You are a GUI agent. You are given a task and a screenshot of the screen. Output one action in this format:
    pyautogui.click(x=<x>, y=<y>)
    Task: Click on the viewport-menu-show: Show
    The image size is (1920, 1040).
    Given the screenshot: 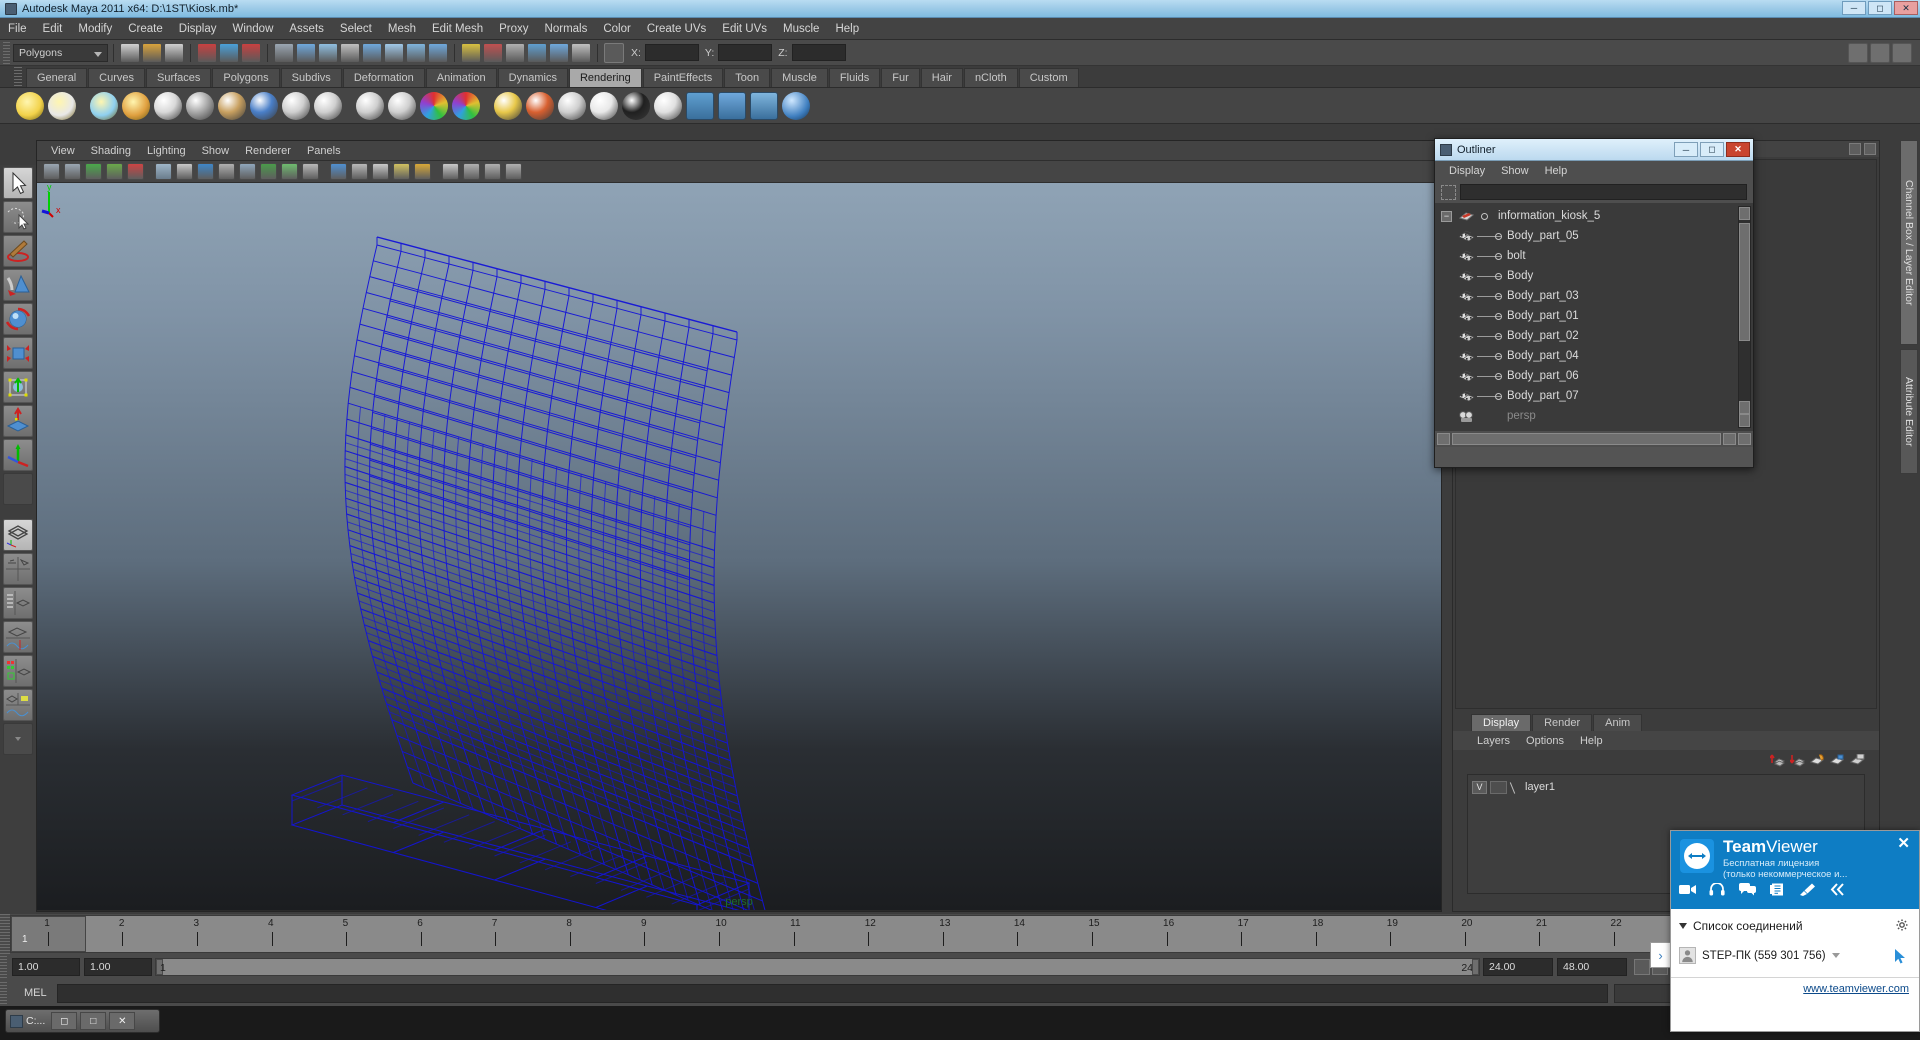 What is the action you would take?
    pyautogui.click(x=216, y=151)
    